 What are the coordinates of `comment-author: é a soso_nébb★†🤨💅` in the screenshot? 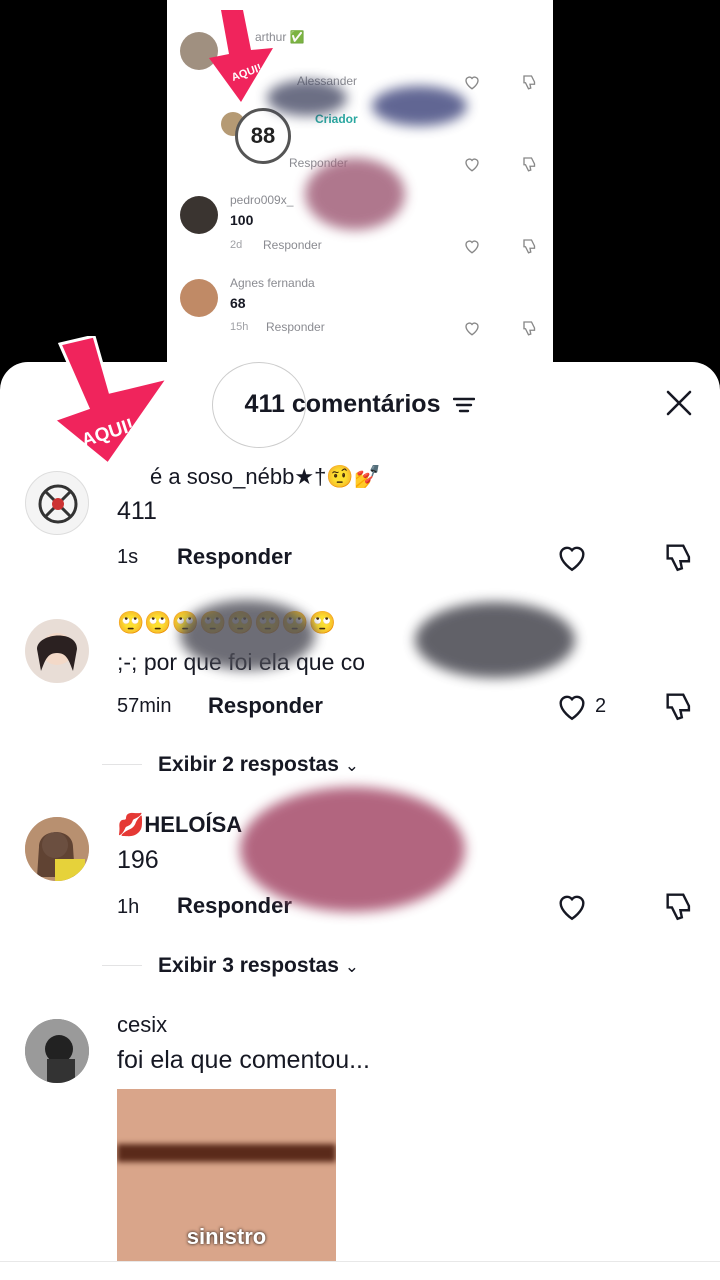 It's located at (265, 477).